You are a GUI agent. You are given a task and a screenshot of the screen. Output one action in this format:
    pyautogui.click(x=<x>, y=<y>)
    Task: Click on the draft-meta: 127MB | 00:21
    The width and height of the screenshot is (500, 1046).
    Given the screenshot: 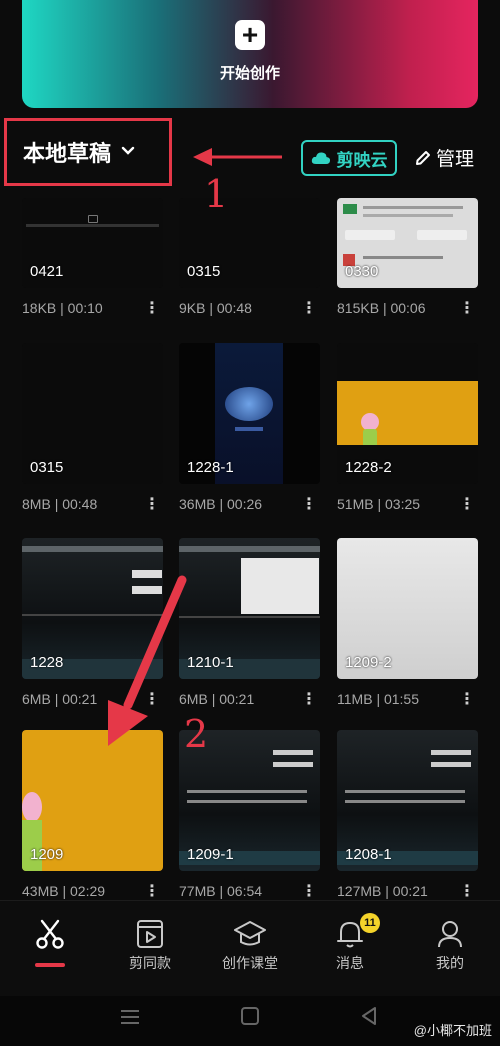 What is the action you would take?
    pyautogui.click(x=382, y=891)
    